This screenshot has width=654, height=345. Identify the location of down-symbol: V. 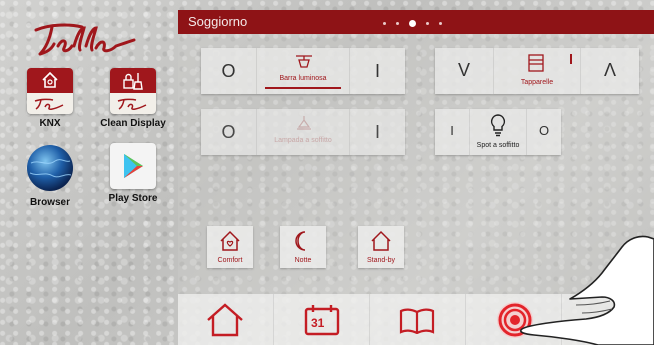
(463, 70).